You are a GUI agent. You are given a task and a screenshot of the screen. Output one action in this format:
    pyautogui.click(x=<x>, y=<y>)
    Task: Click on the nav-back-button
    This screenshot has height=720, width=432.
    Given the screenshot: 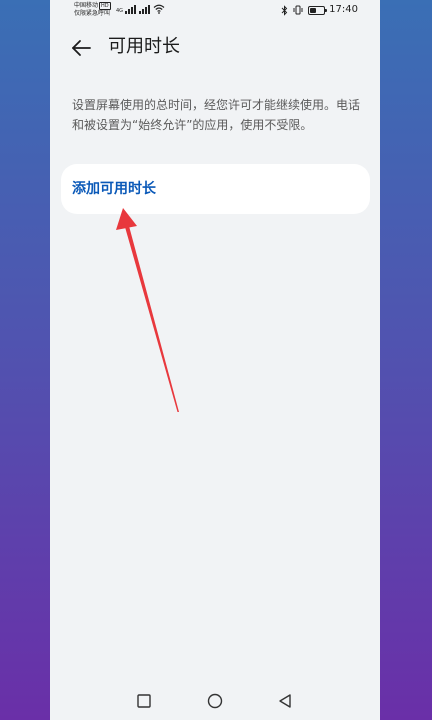 What is the action you would take?
    pyautogui.click(x=285, y=701)
    